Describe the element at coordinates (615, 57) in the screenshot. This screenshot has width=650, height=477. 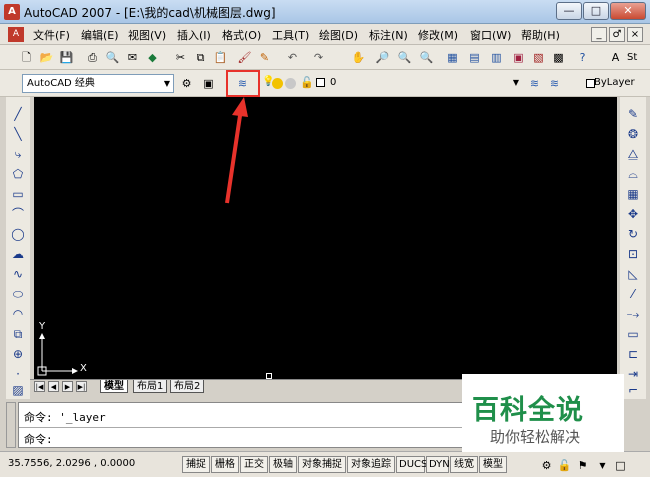
I see `text-style-icon: A` at that location.